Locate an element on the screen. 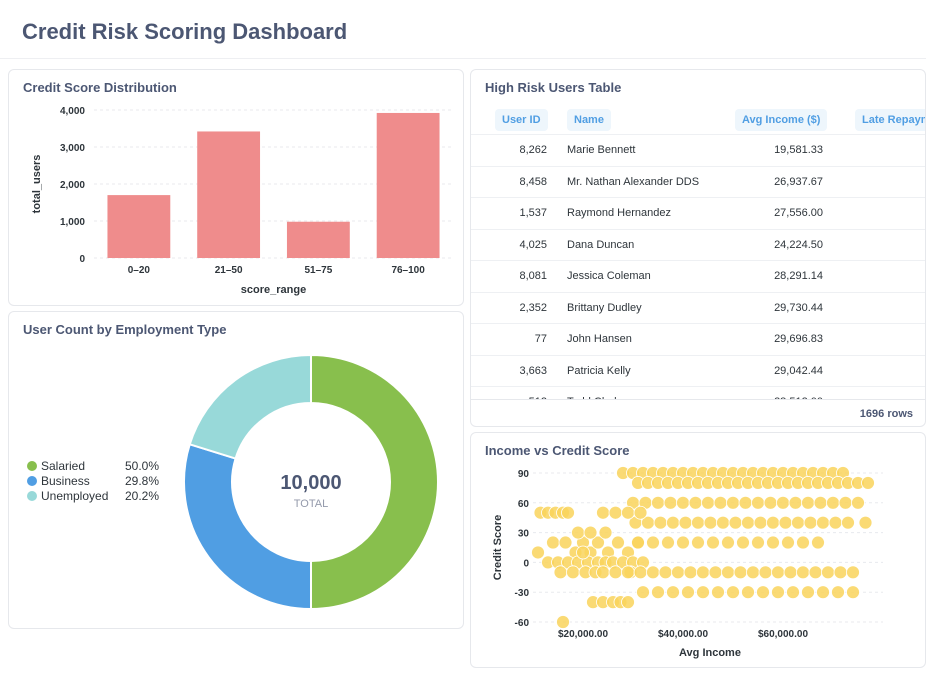 The image size is (936, 700). donut-slice-unemployed is located at coordinates (250, 406).